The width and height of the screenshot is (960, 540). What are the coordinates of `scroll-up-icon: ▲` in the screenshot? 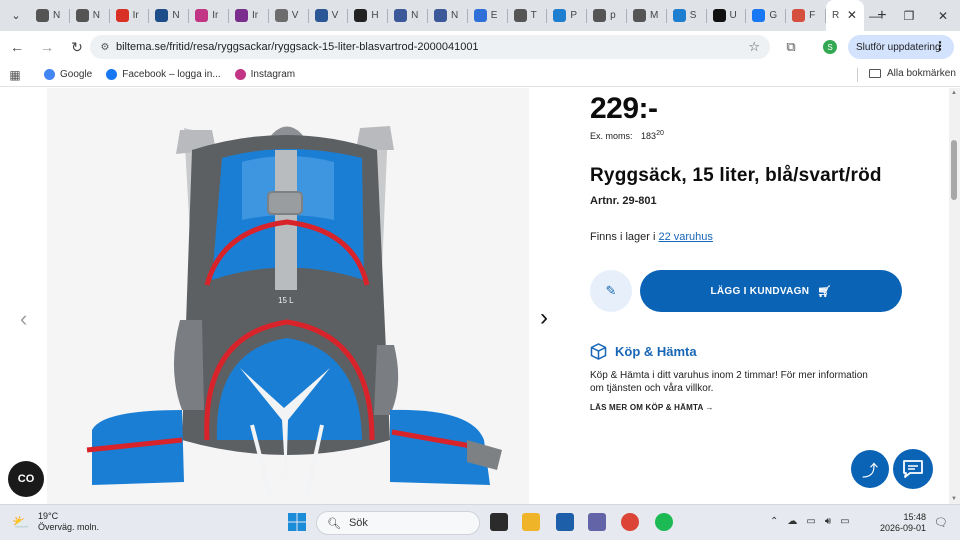 It's located at (954, 93).